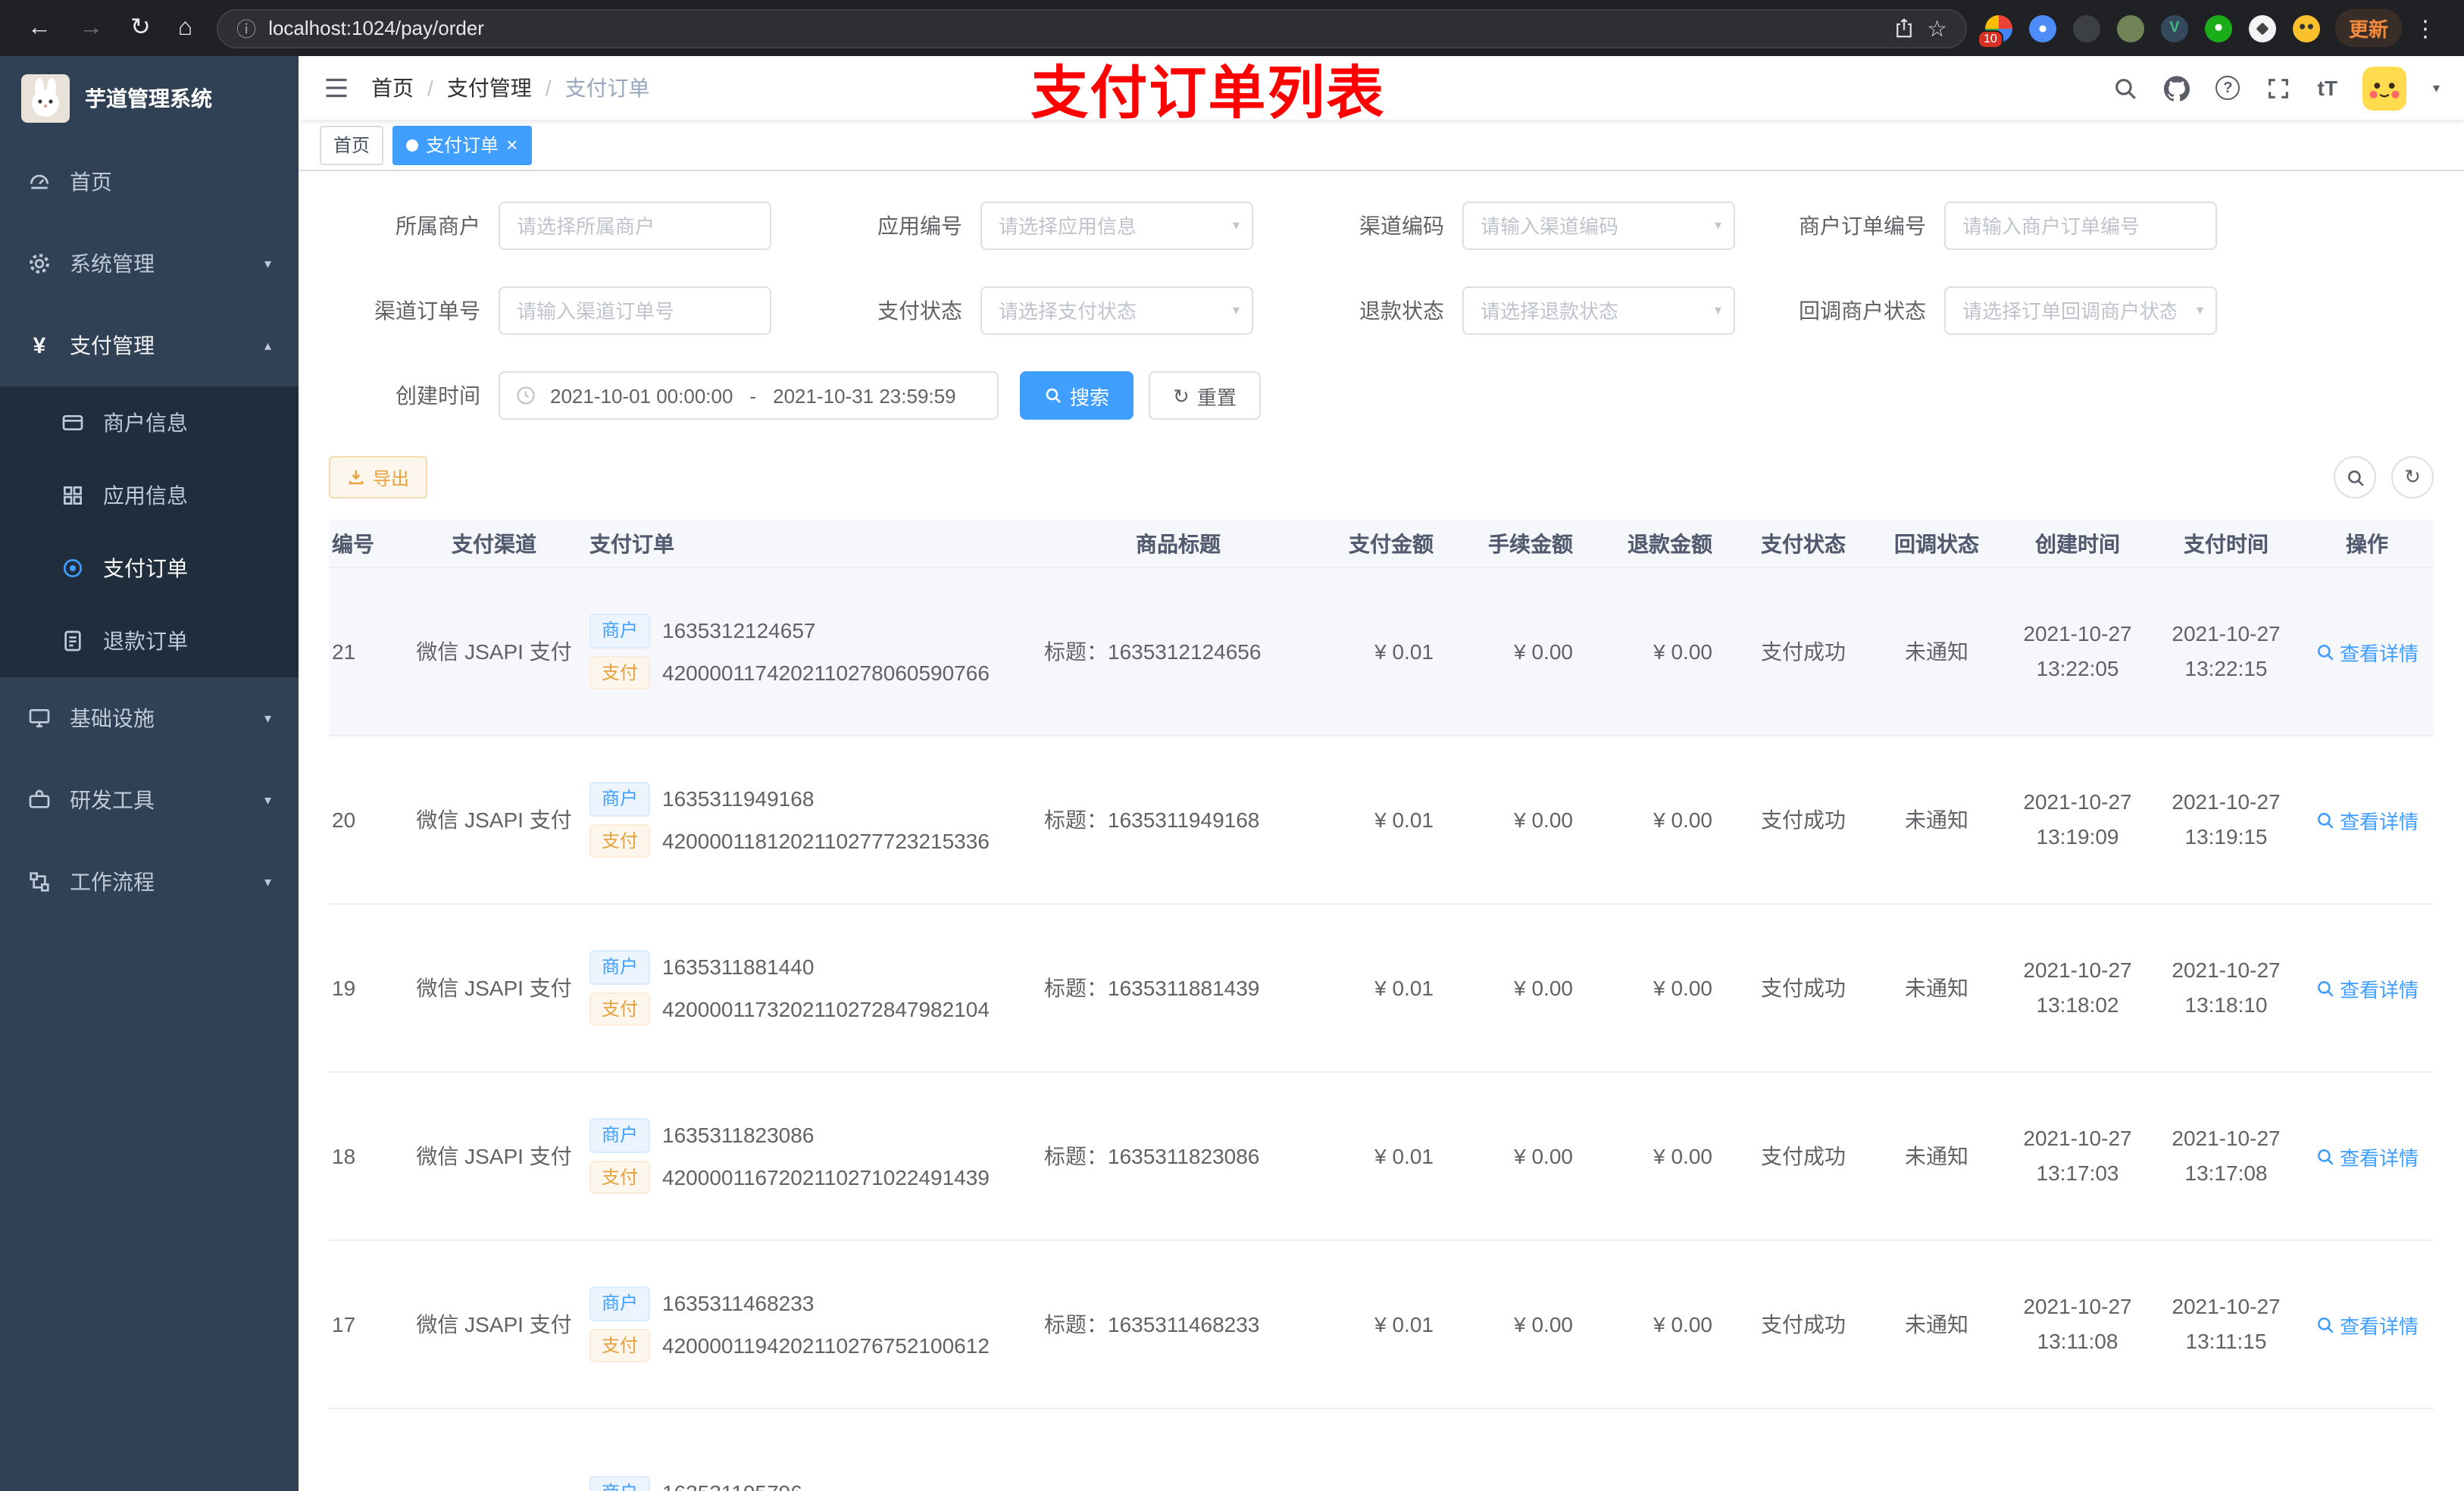  What do you see at coordinates (149, 422) in the screenshot?
I see `sidebar-item-merchant-info: 商户信息` at bounding box center [149, 422].